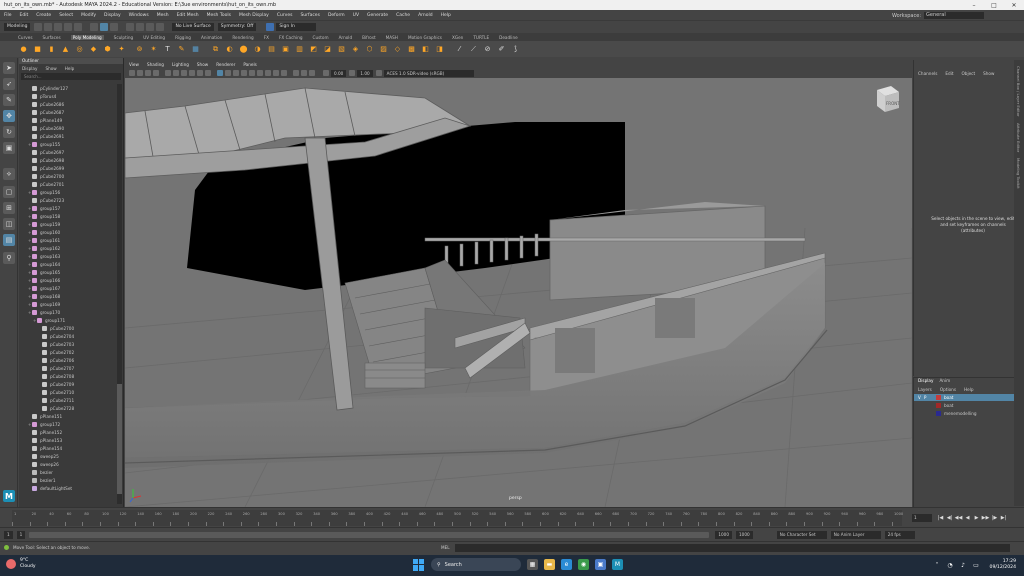 The height and width of the screenshot is (576, 1024). I want to click on shelf-tab-rigging: Rigging, so click(183, 37).